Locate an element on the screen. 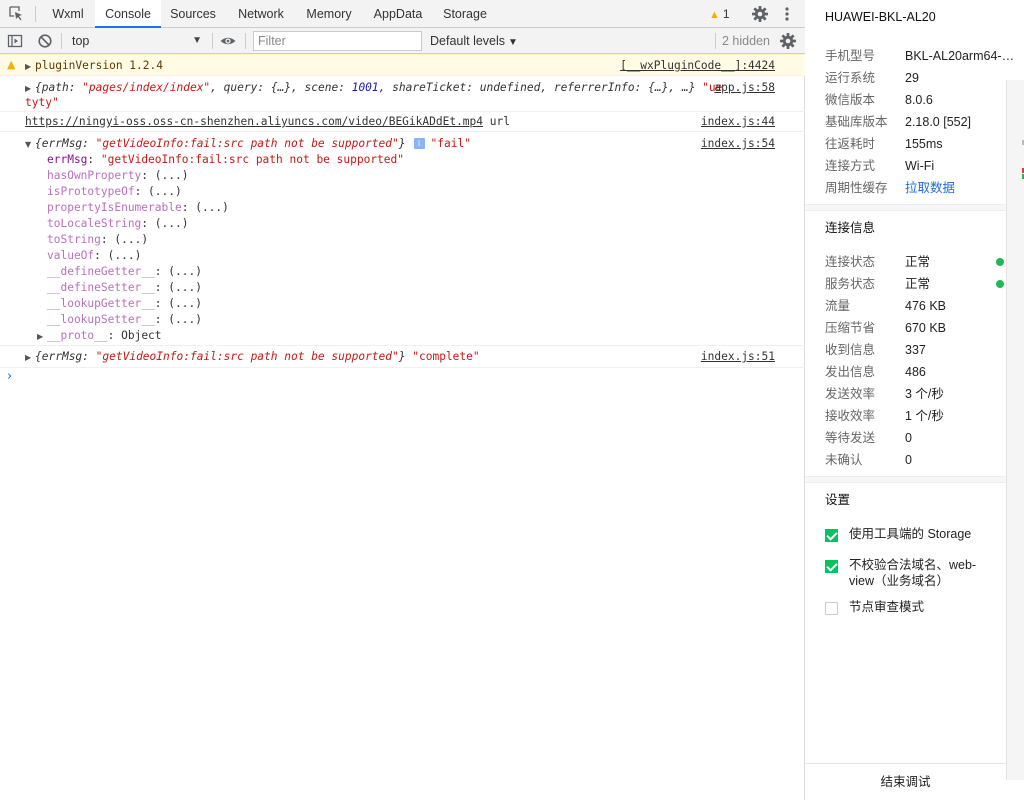  object-property: toLocaleString: (...) is located at coordinates (117, 224).